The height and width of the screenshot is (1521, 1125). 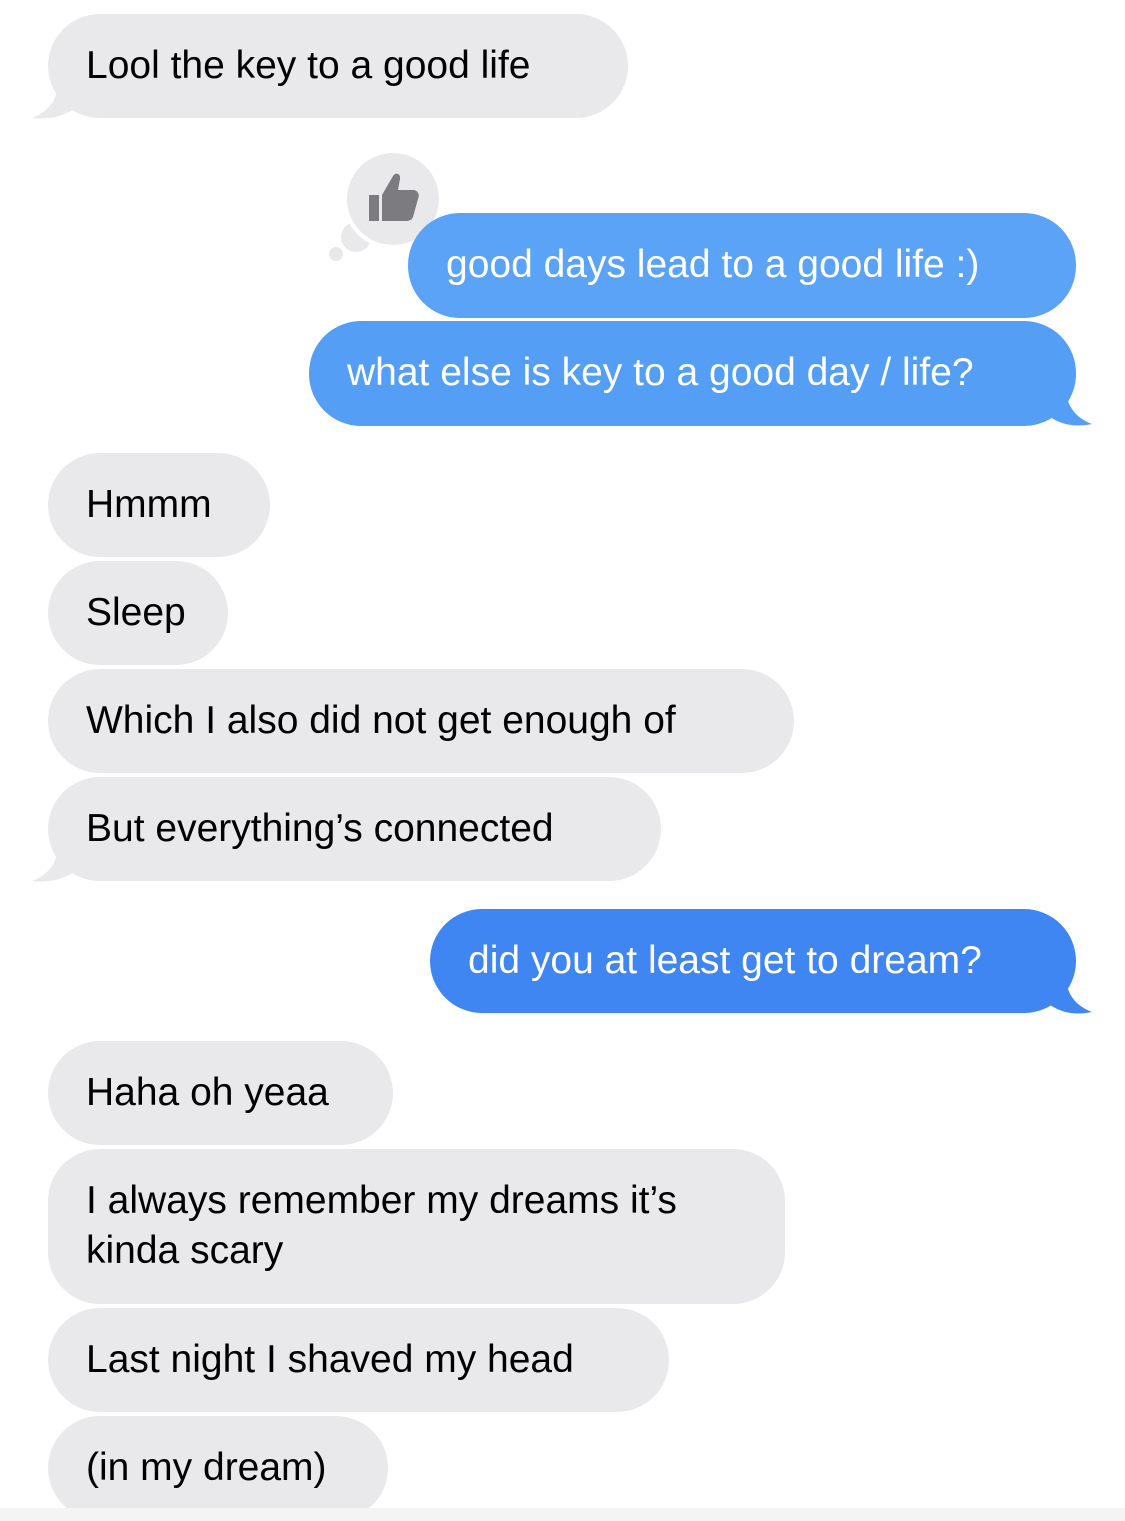 What do you see at coordinates (207, 1092) in the screenshot?
I see `message-text: Haha oh yeaa` at bounding box center [207, 1092].